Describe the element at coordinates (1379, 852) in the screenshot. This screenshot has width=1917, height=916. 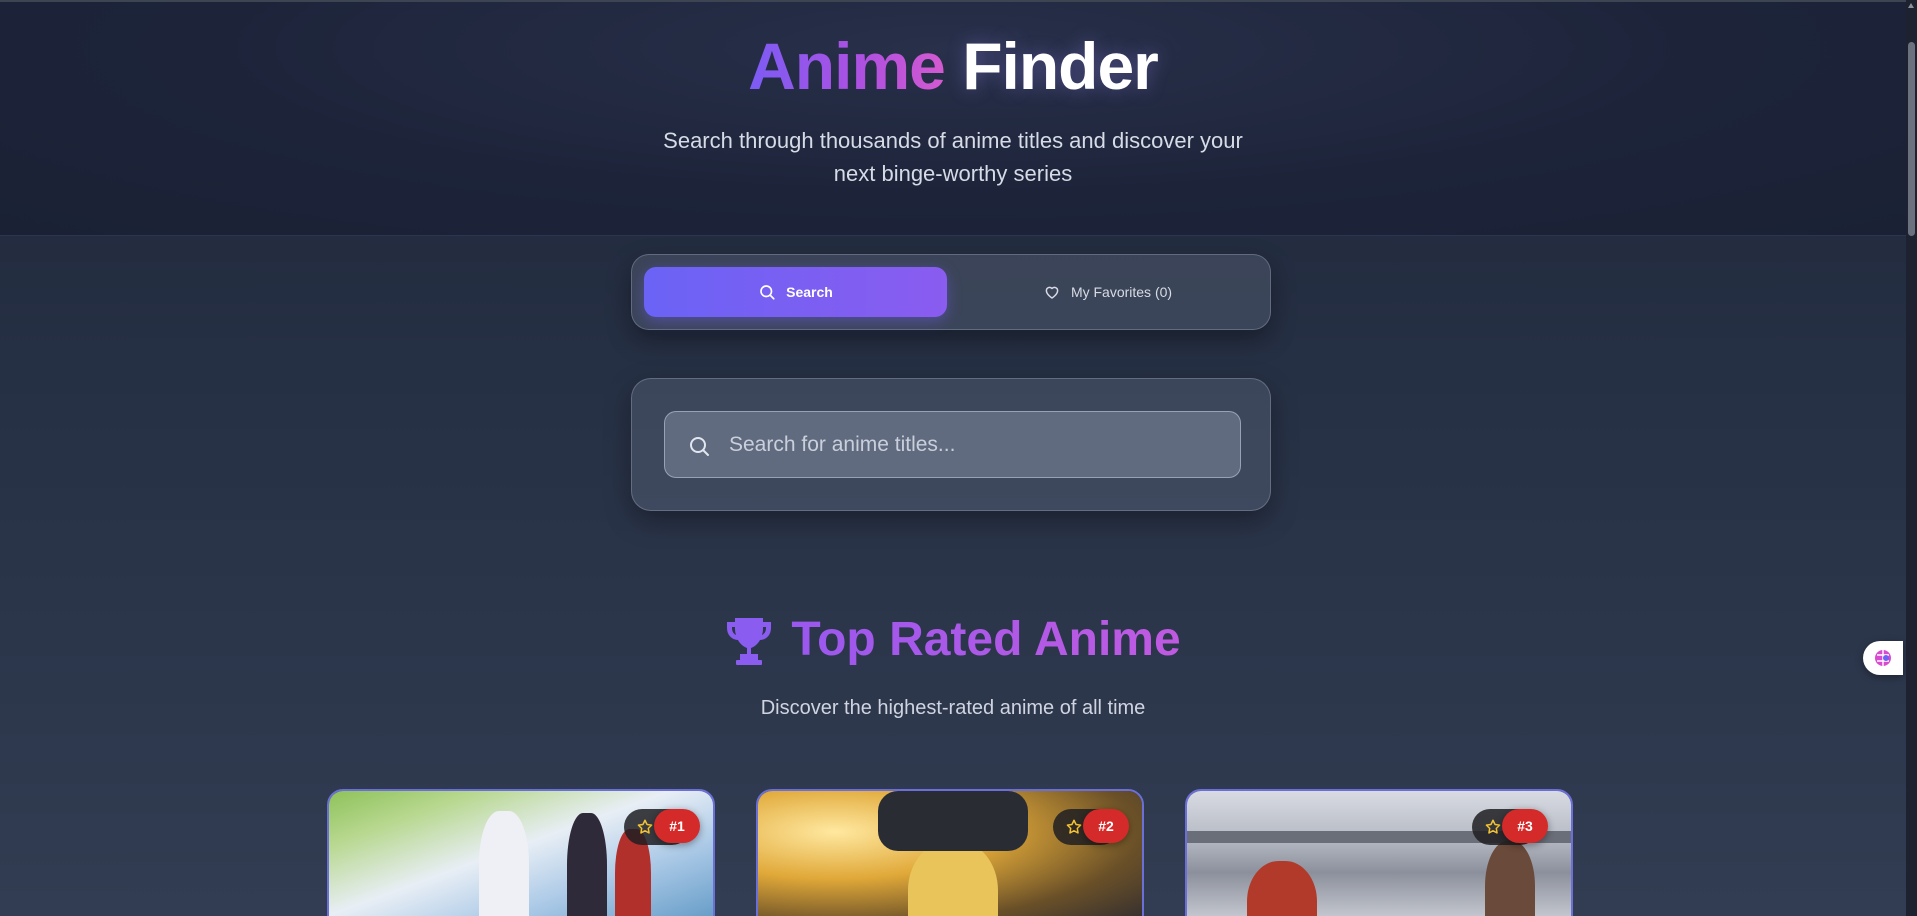
I see `anime-card: #3` at that location.